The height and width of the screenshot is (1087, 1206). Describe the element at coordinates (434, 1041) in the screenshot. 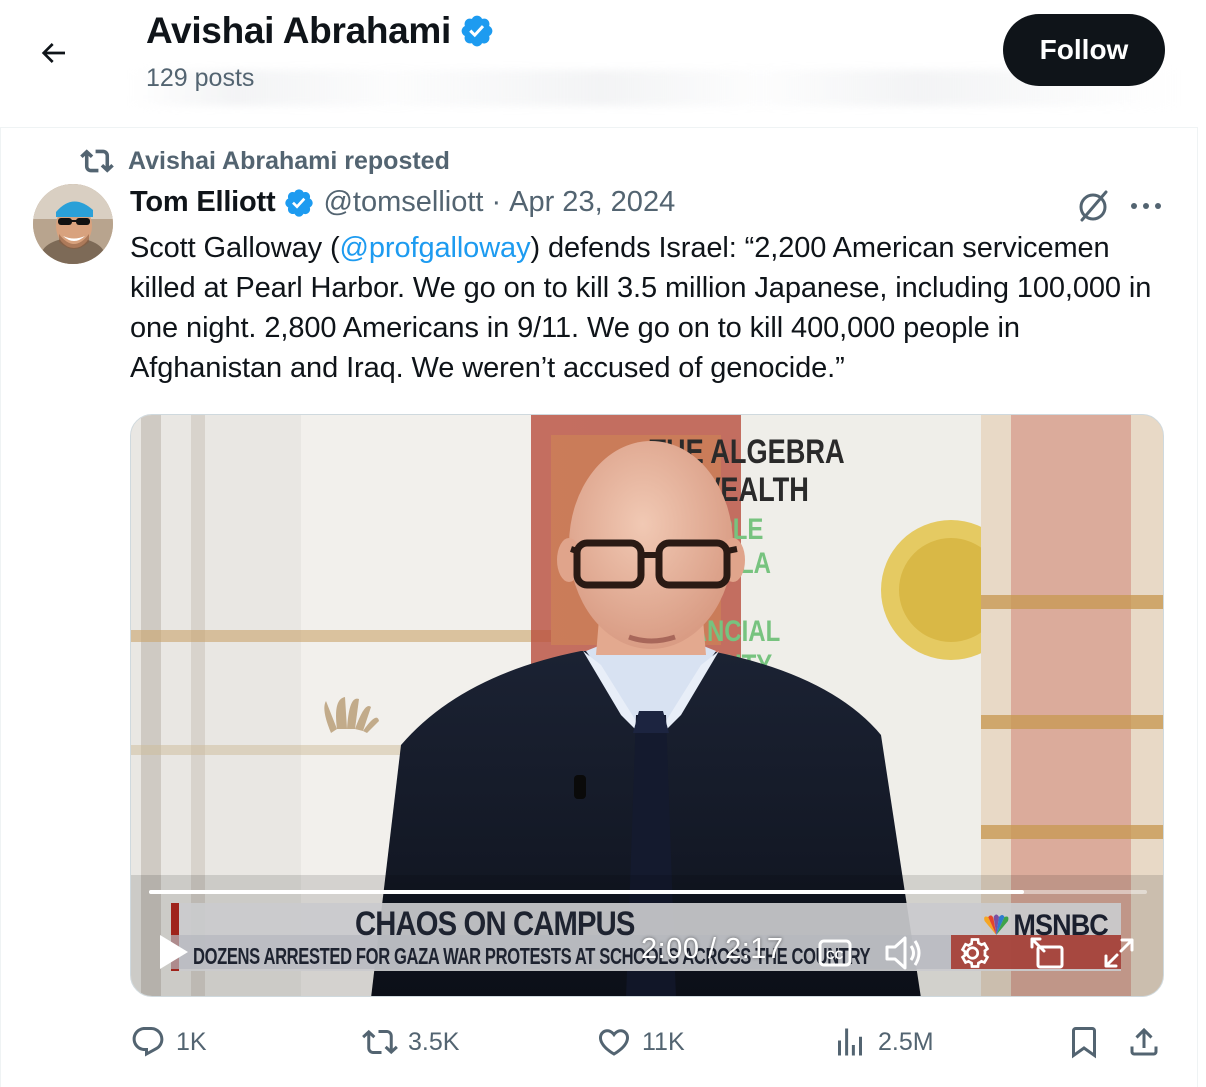

I see `repost-count: 3.5K` at that location.